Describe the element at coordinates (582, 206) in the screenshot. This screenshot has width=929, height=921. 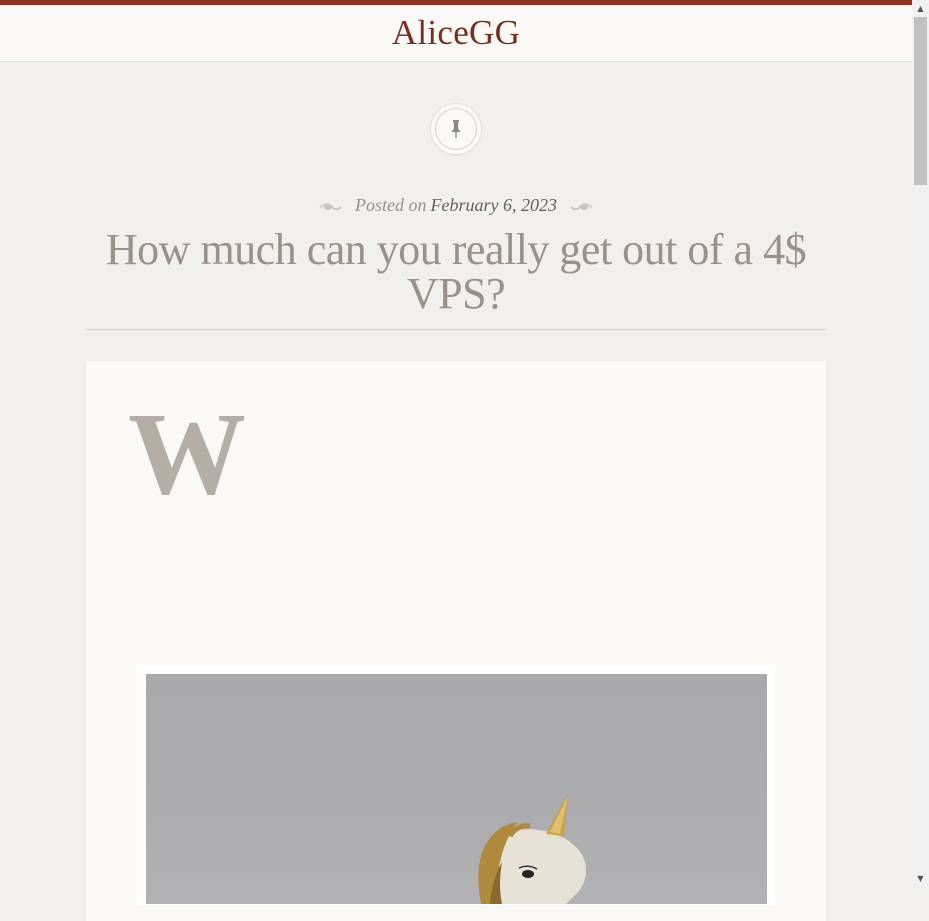
I see `right-flourish-icon` at that location.